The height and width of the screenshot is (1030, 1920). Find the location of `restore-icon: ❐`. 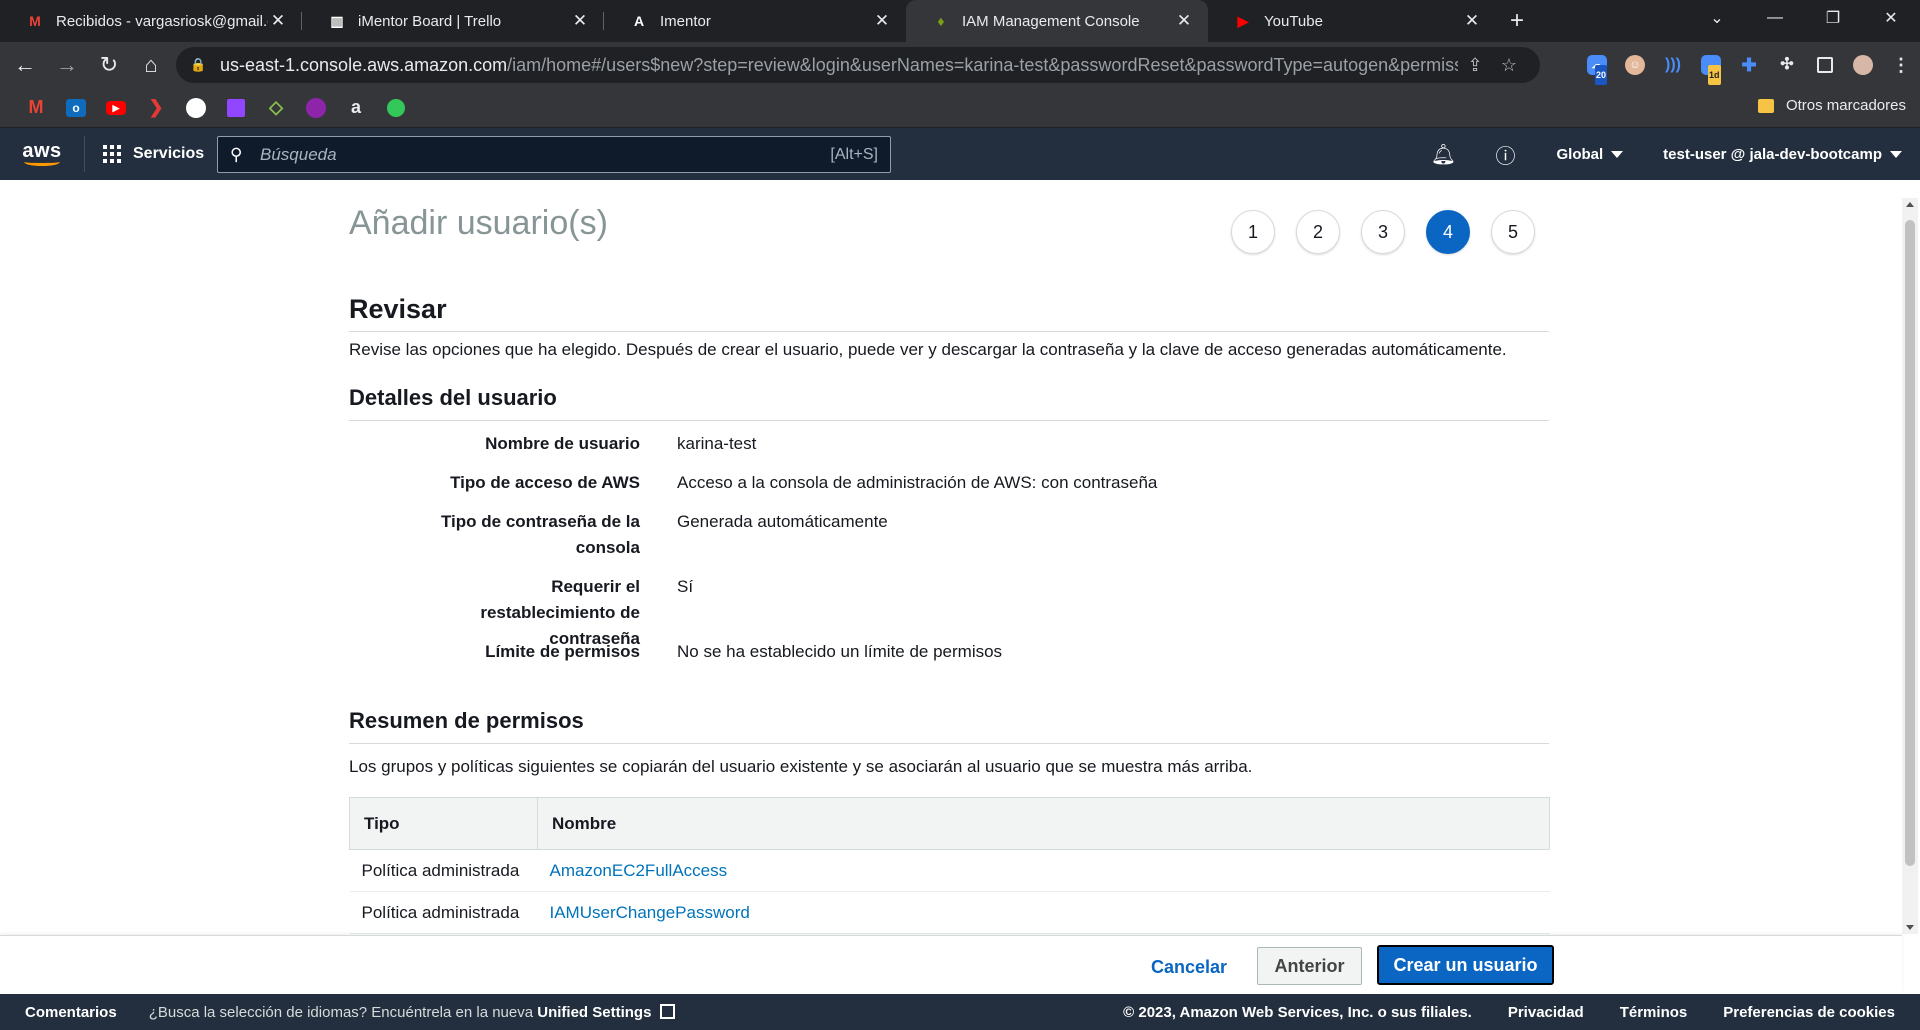

restore-icon: ❐ is located at coordinates (1833, 18).